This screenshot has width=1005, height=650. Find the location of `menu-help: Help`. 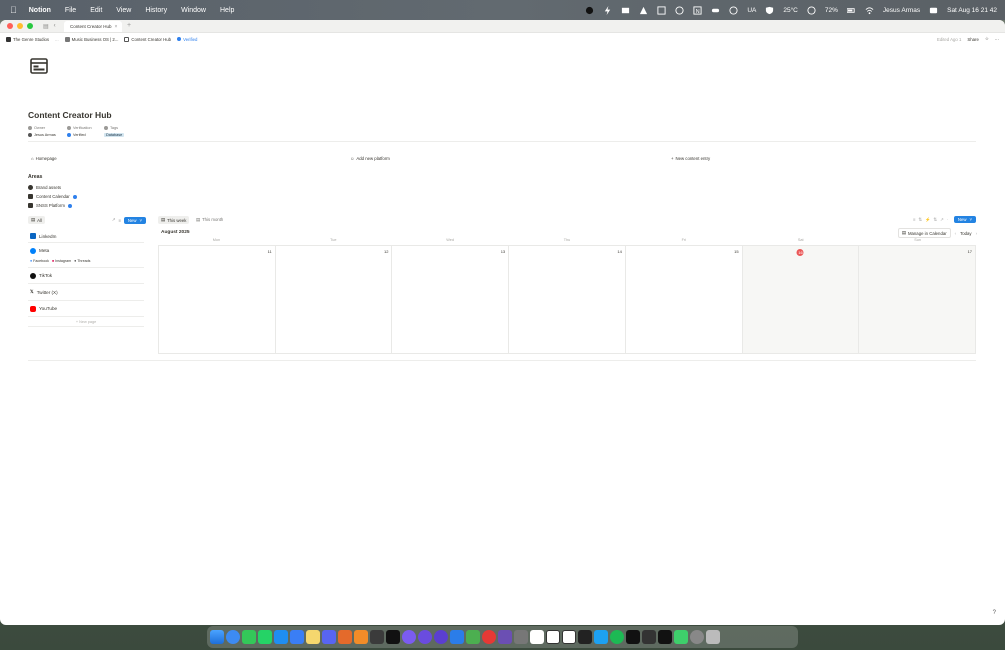

menu-help: Help is located at coordinates (227, 10).